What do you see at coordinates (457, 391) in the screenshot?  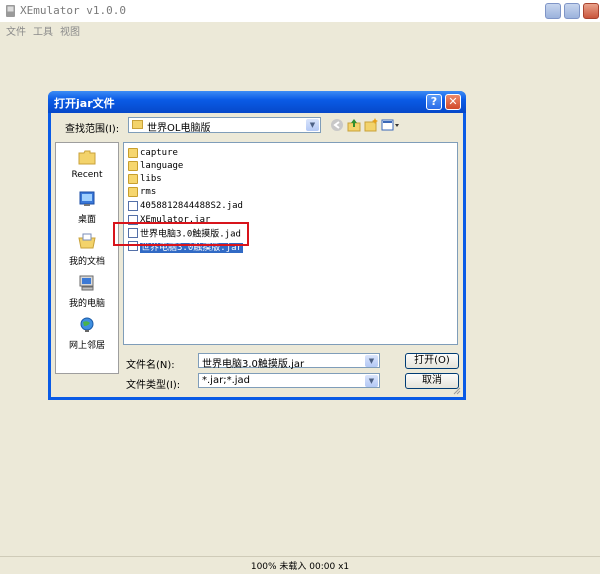 I see `resize-grip-icon` at bounding box center [457, 391].